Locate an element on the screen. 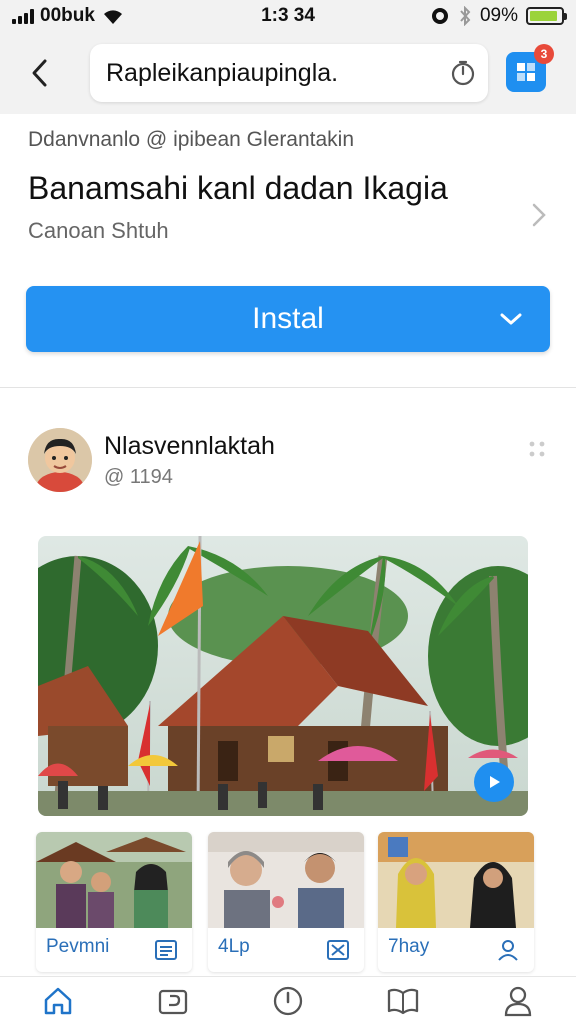 The height and width of the screenshot is (1024, 576). thumbnail-caption: 4Lp is located at coordinates (234, 946).